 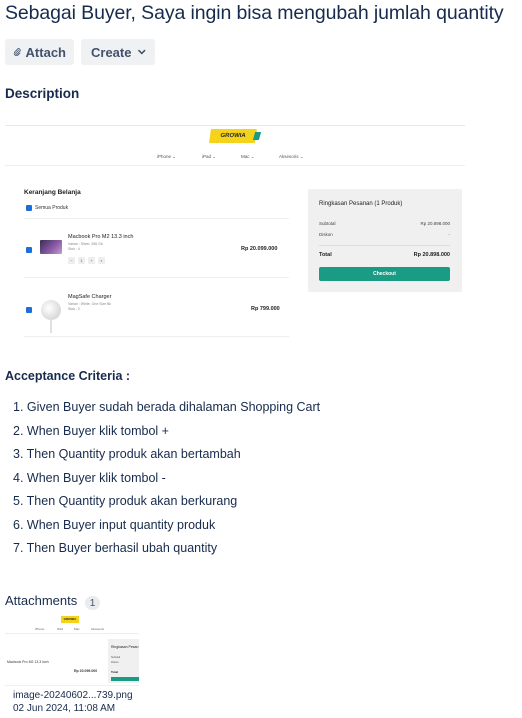 What do you see at coordinates (52, 192) in the screenshot?
I see `cart-title: Keranjang Belanja` at bounding box center [52, 192].